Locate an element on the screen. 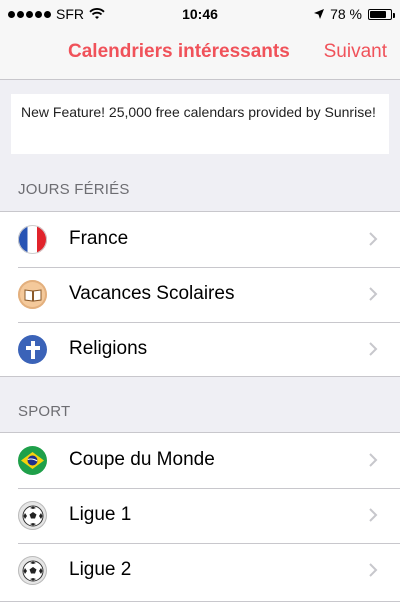  list-item-ligue-1: Ligue 1 is located at coordinates (200, 515).